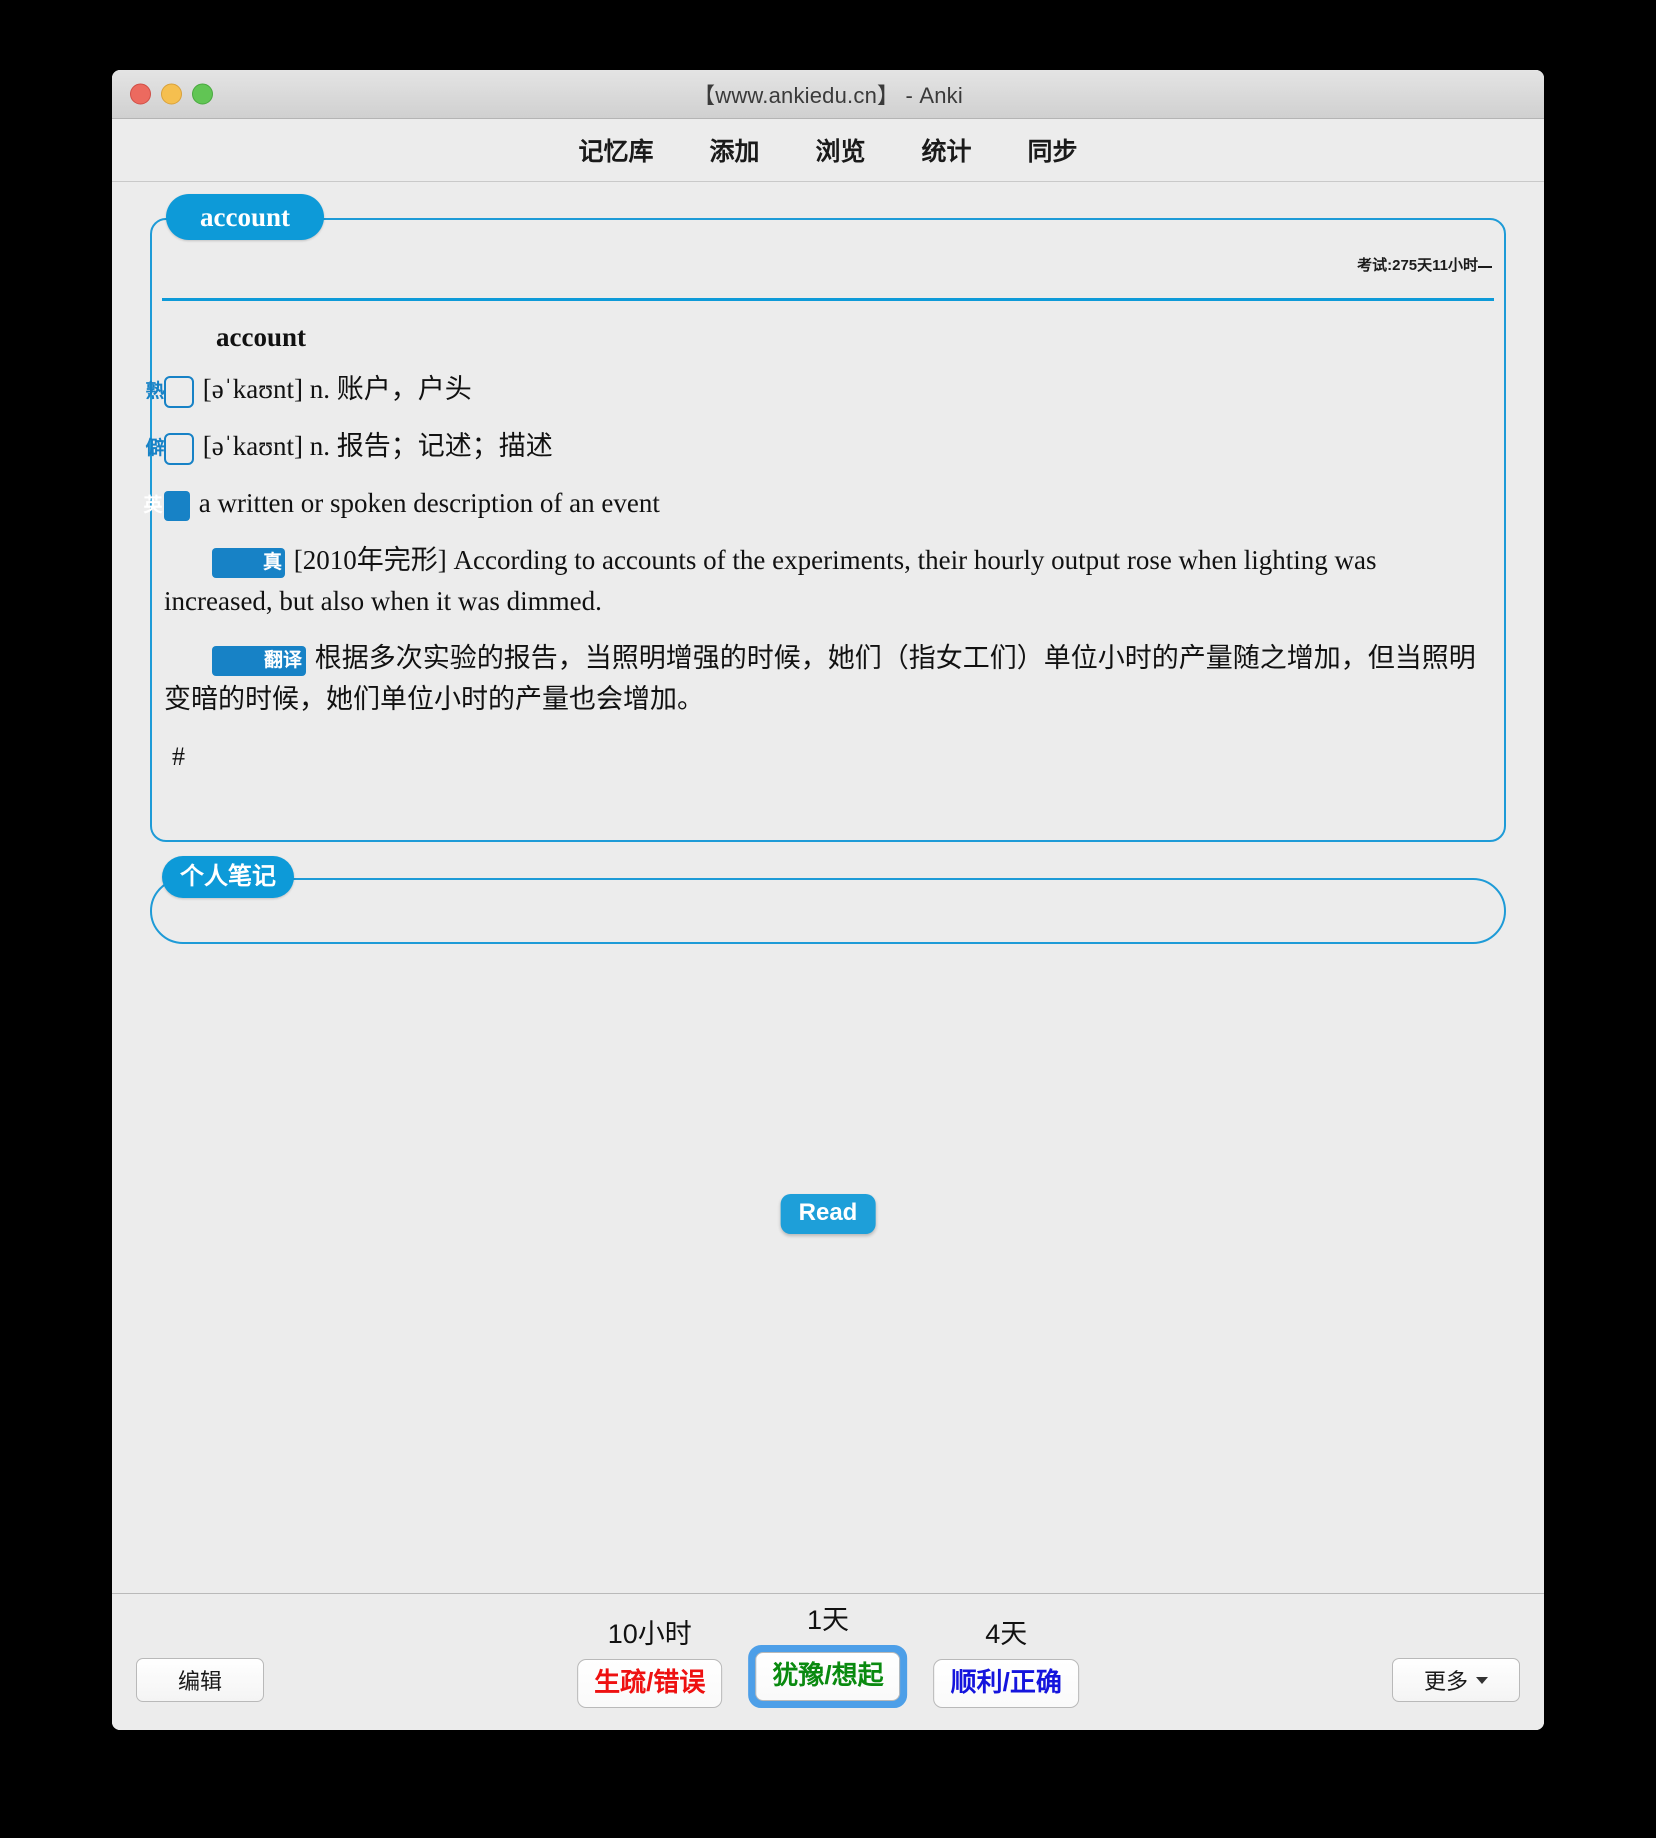 The height and width of the screenshot is (1838, 1656). I want to click on window-title: 【www.ankiedu.cn】 - Anki, so click(828, 95).